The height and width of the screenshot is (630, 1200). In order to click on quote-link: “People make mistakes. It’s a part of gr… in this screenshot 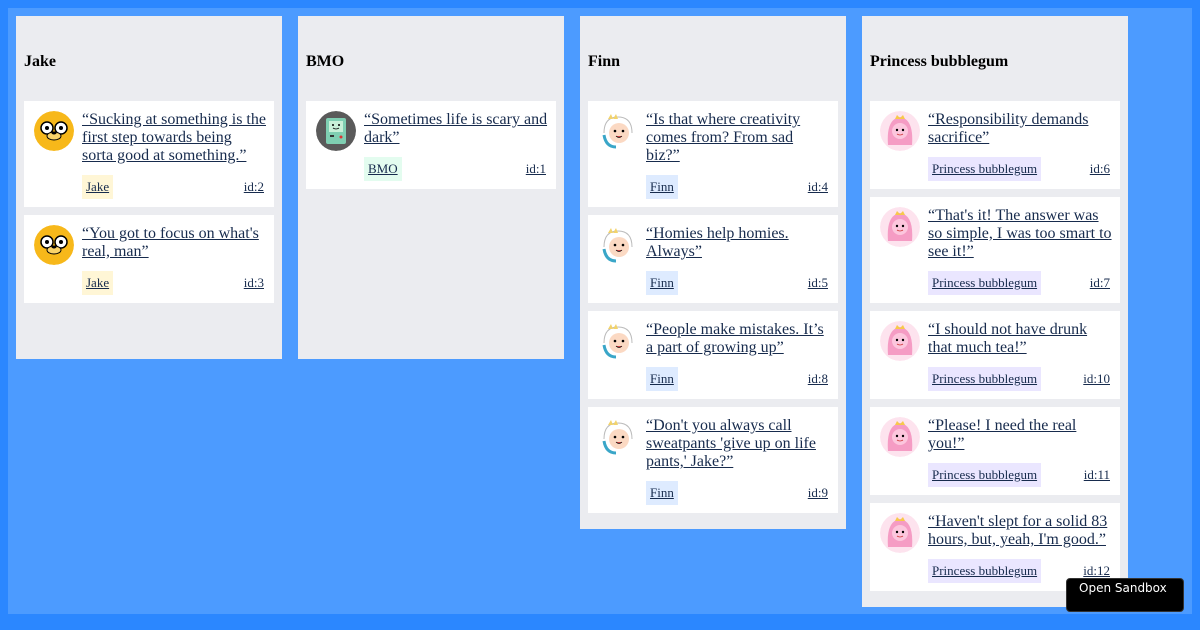, I will do `click(738, 339)`.